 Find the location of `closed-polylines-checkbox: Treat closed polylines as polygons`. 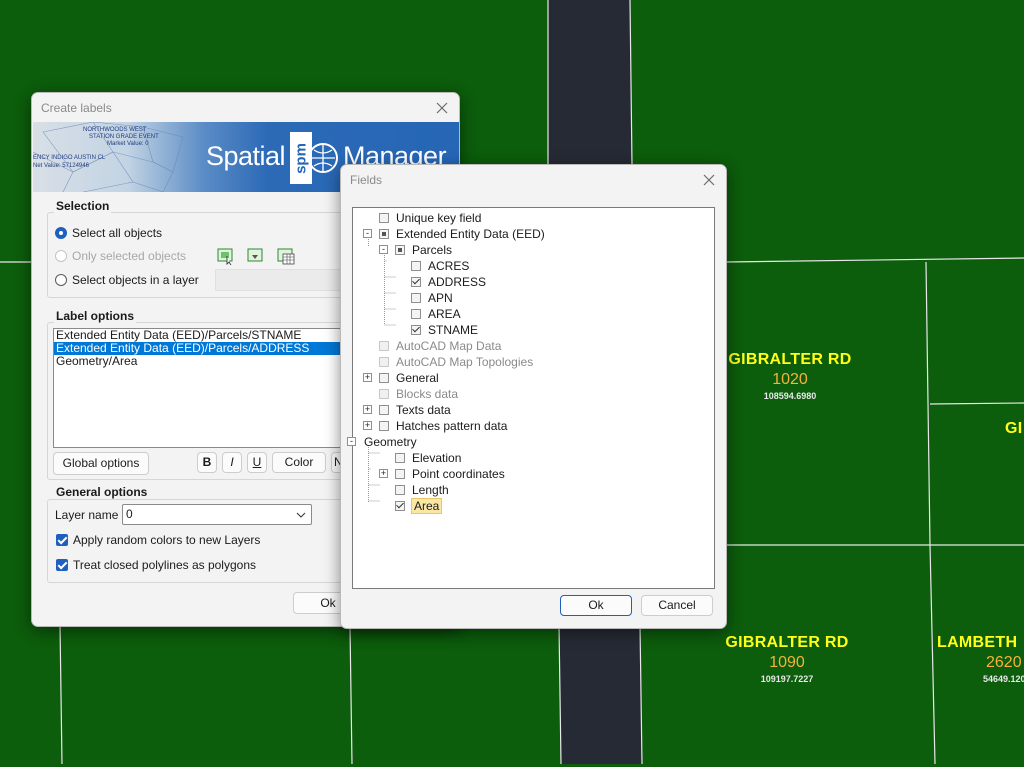

closed-polylines-checkbox: Treat closed polylines as polygons is located at coordinates (156, 565).